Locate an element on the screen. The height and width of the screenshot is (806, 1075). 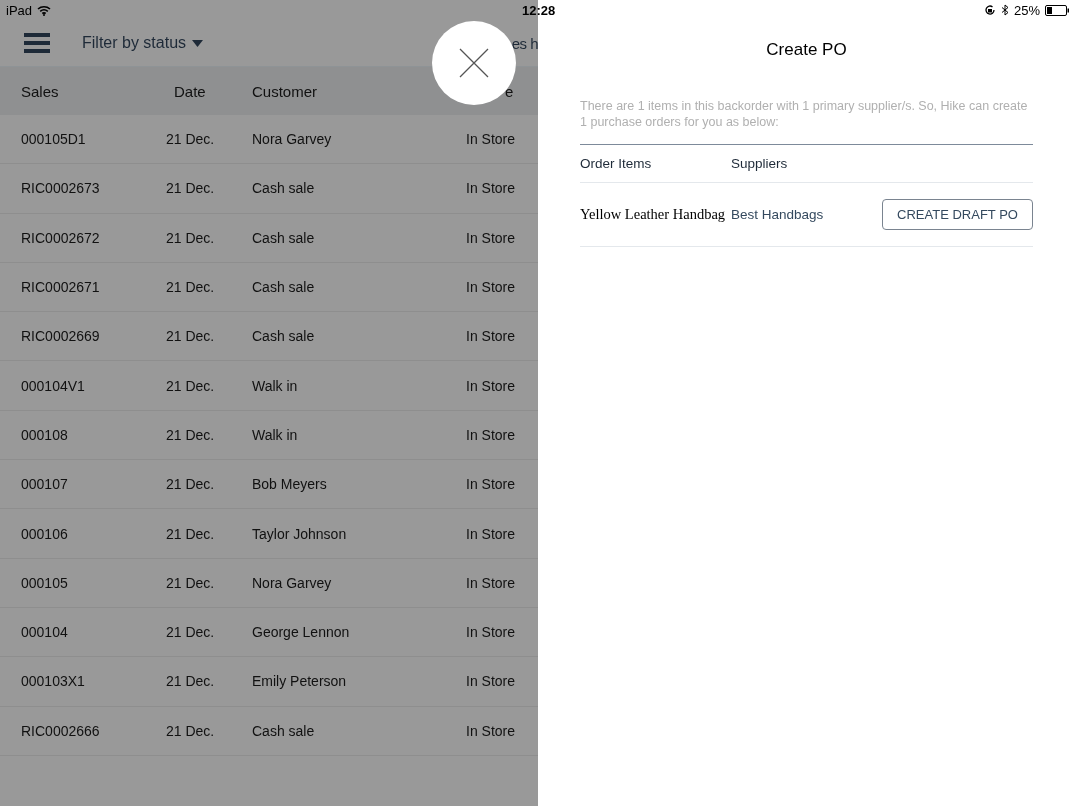
table-cell: Emily Peterson is located at coordinates (299, 681).